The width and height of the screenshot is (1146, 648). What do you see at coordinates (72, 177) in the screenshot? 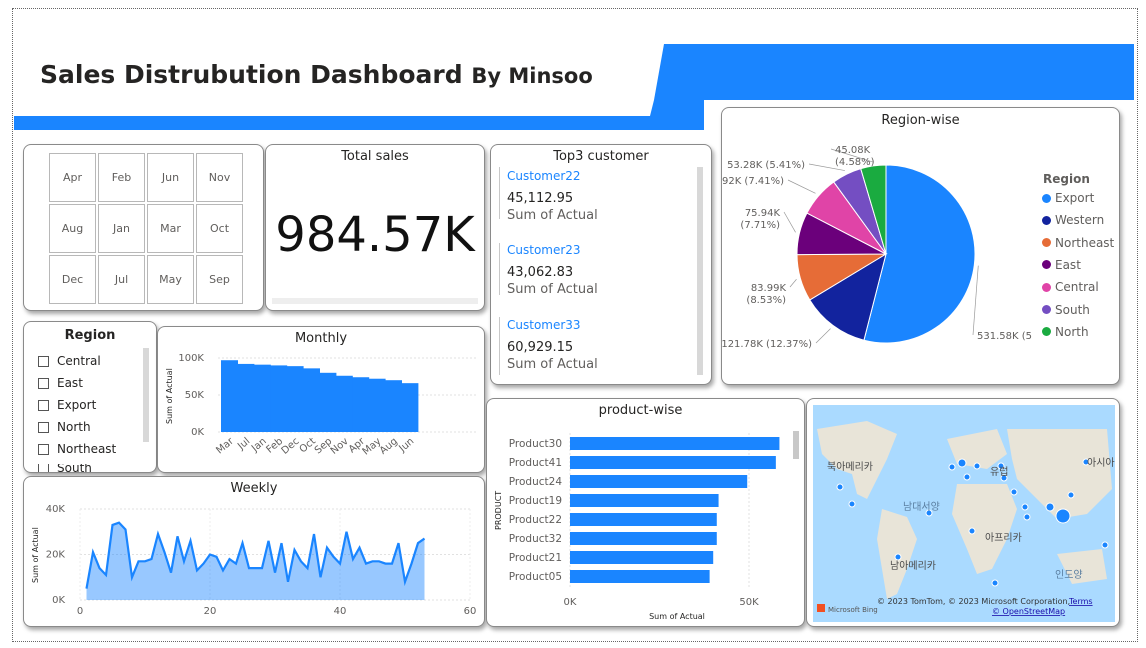
I see `month-tile-apr: Apr` at bounding box center [72, 177].